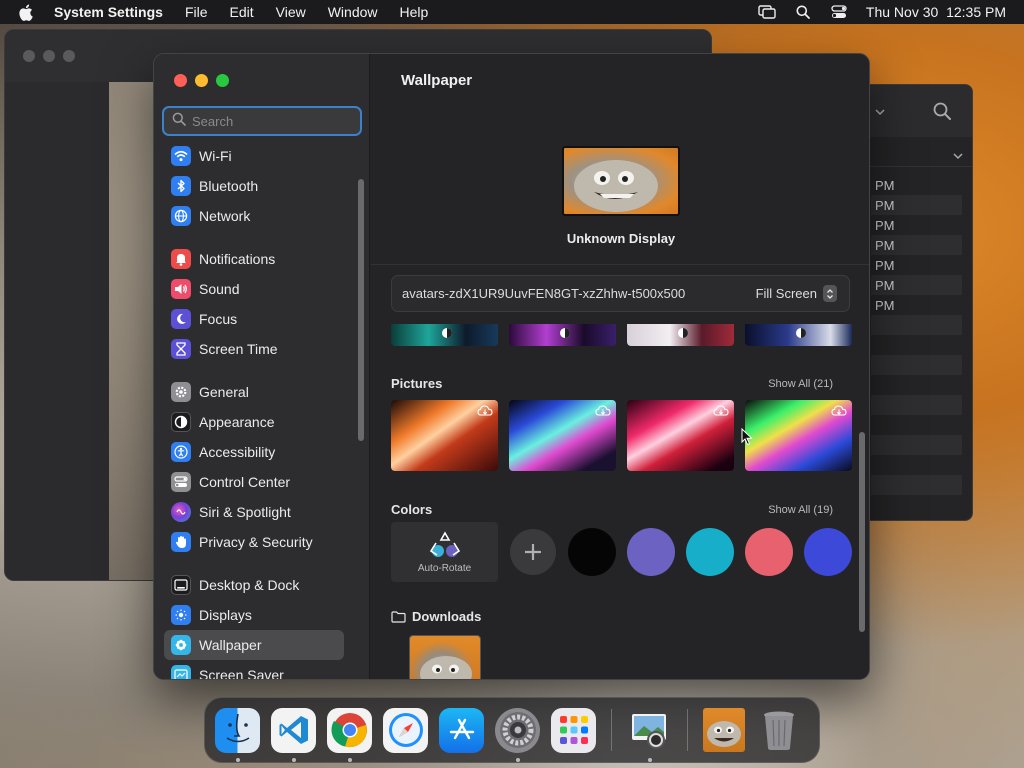 The image size is (1024, 768). I want to click on sidebar-item-displays: Displays, so click(254, 615).